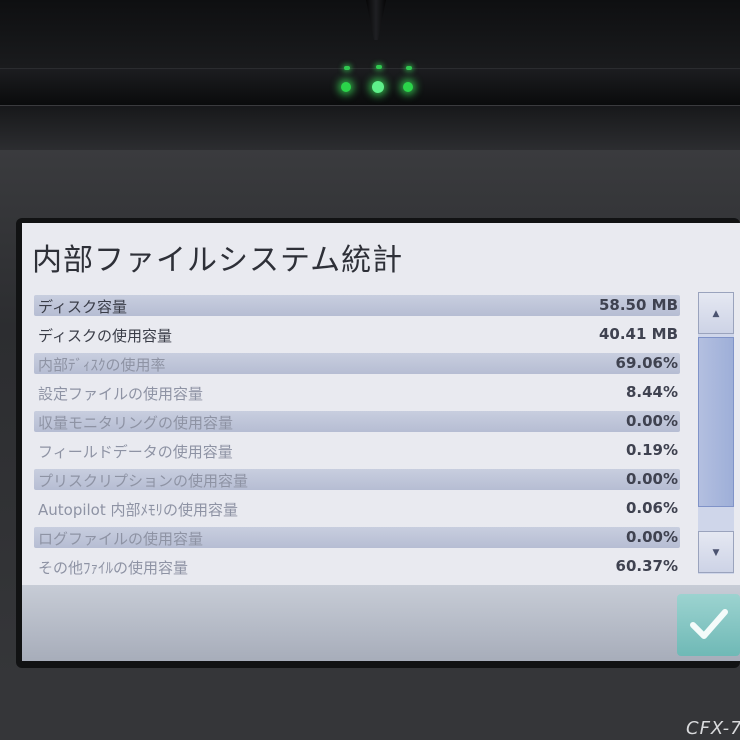 The height and width of the screenshot is (740, 740). I want to click on check-icon, so click(709, 624).